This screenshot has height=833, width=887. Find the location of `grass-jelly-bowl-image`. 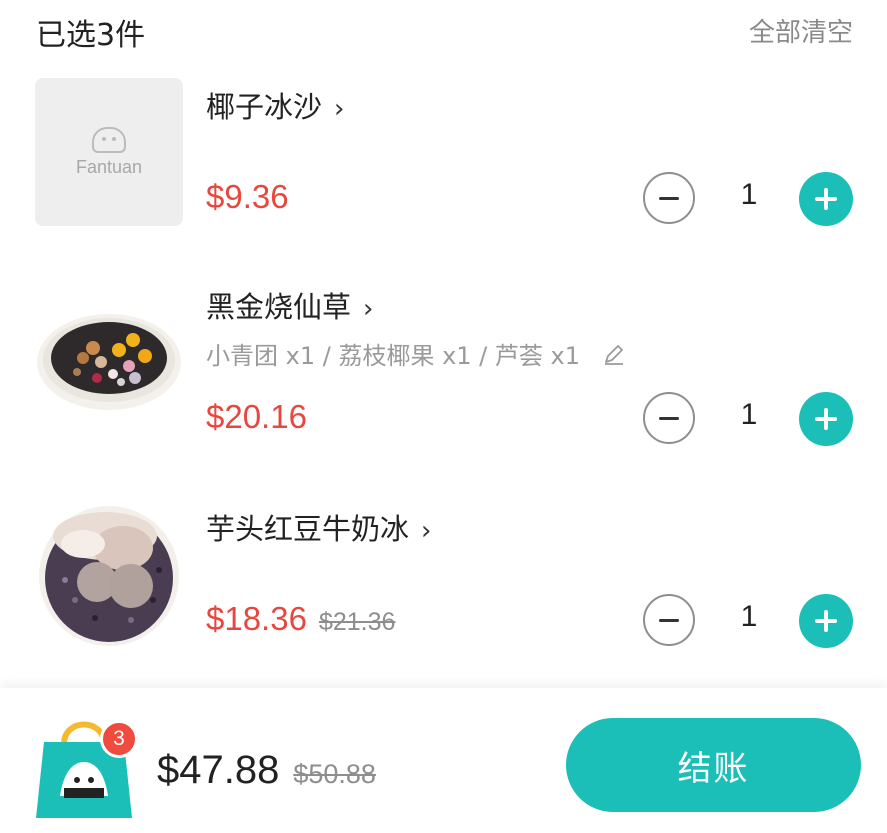

grass-jelly-bowl-image is located at coordinates (109, 362).